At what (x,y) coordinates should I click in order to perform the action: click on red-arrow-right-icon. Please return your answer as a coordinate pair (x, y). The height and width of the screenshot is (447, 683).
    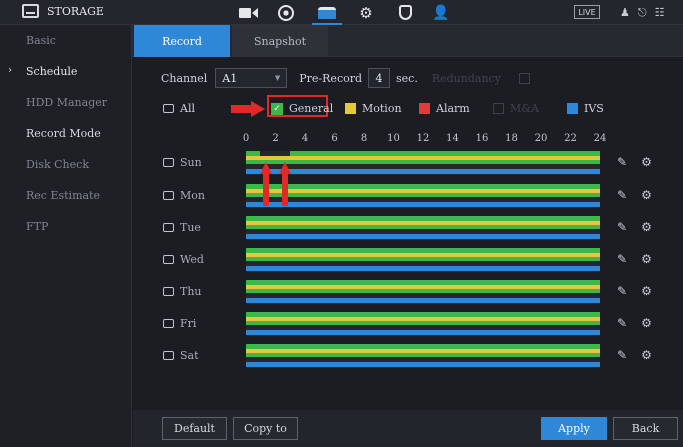
    Looking at the image, I should click on (248, 109).